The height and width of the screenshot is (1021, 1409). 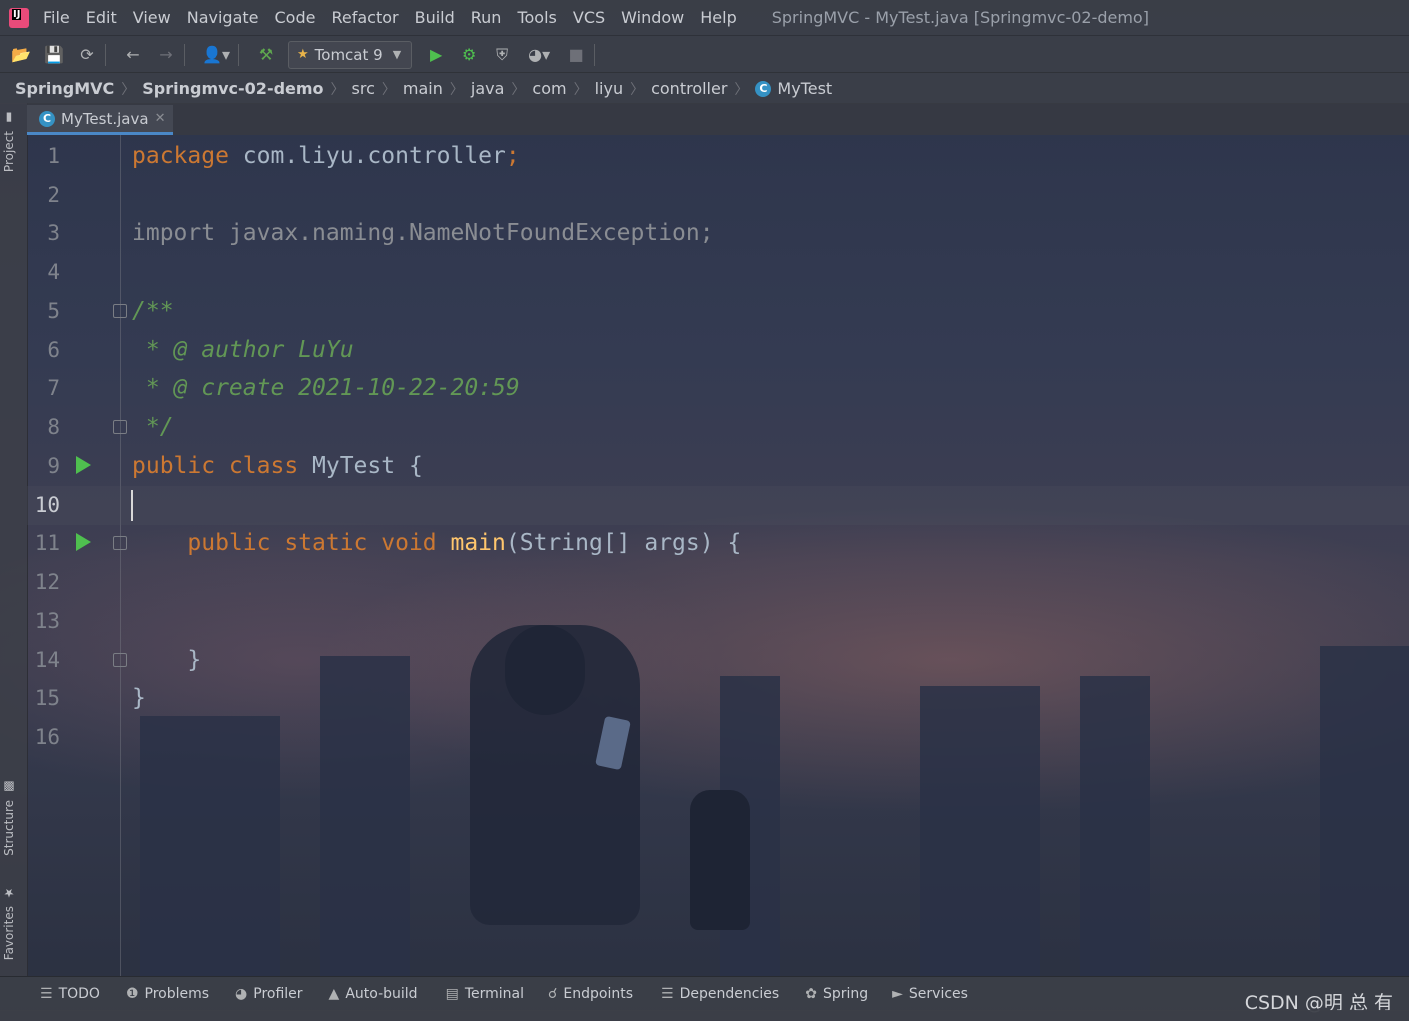 I want to click on menu-tools: Tools, so click(x=536, y=17).